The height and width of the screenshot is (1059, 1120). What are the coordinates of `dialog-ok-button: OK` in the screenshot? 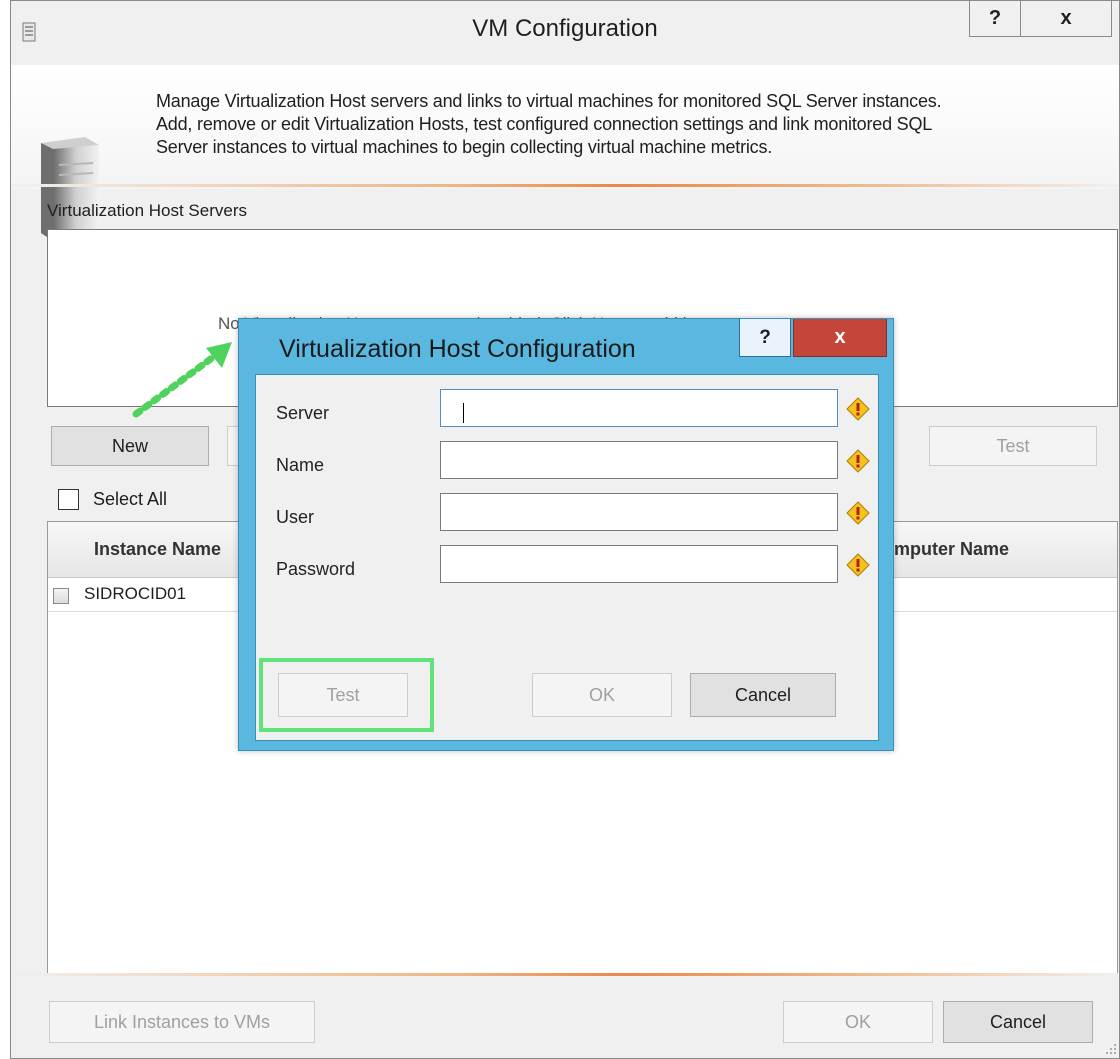 It's located at (602, 695).